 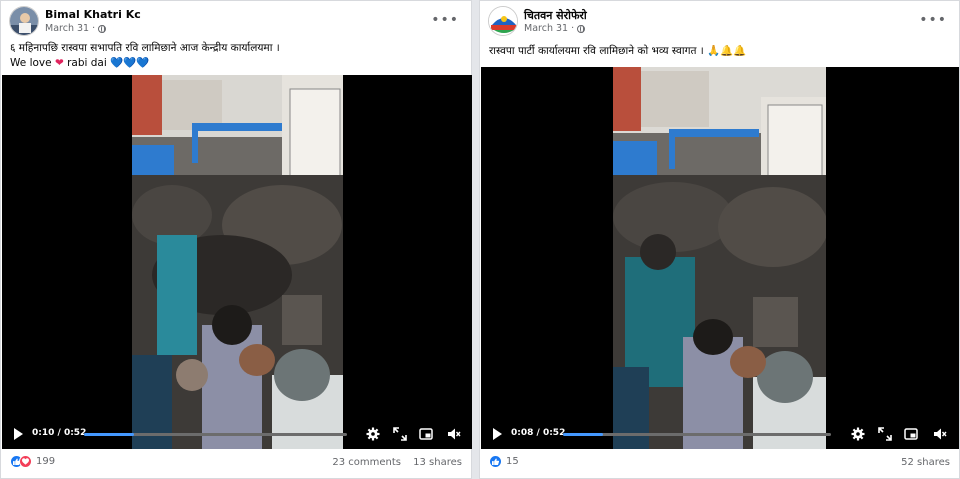 What do you see at coordinates (719, 462) in the screenshot?
I see `post-footer: 15 52 shares` at bounding box center [719, 462].